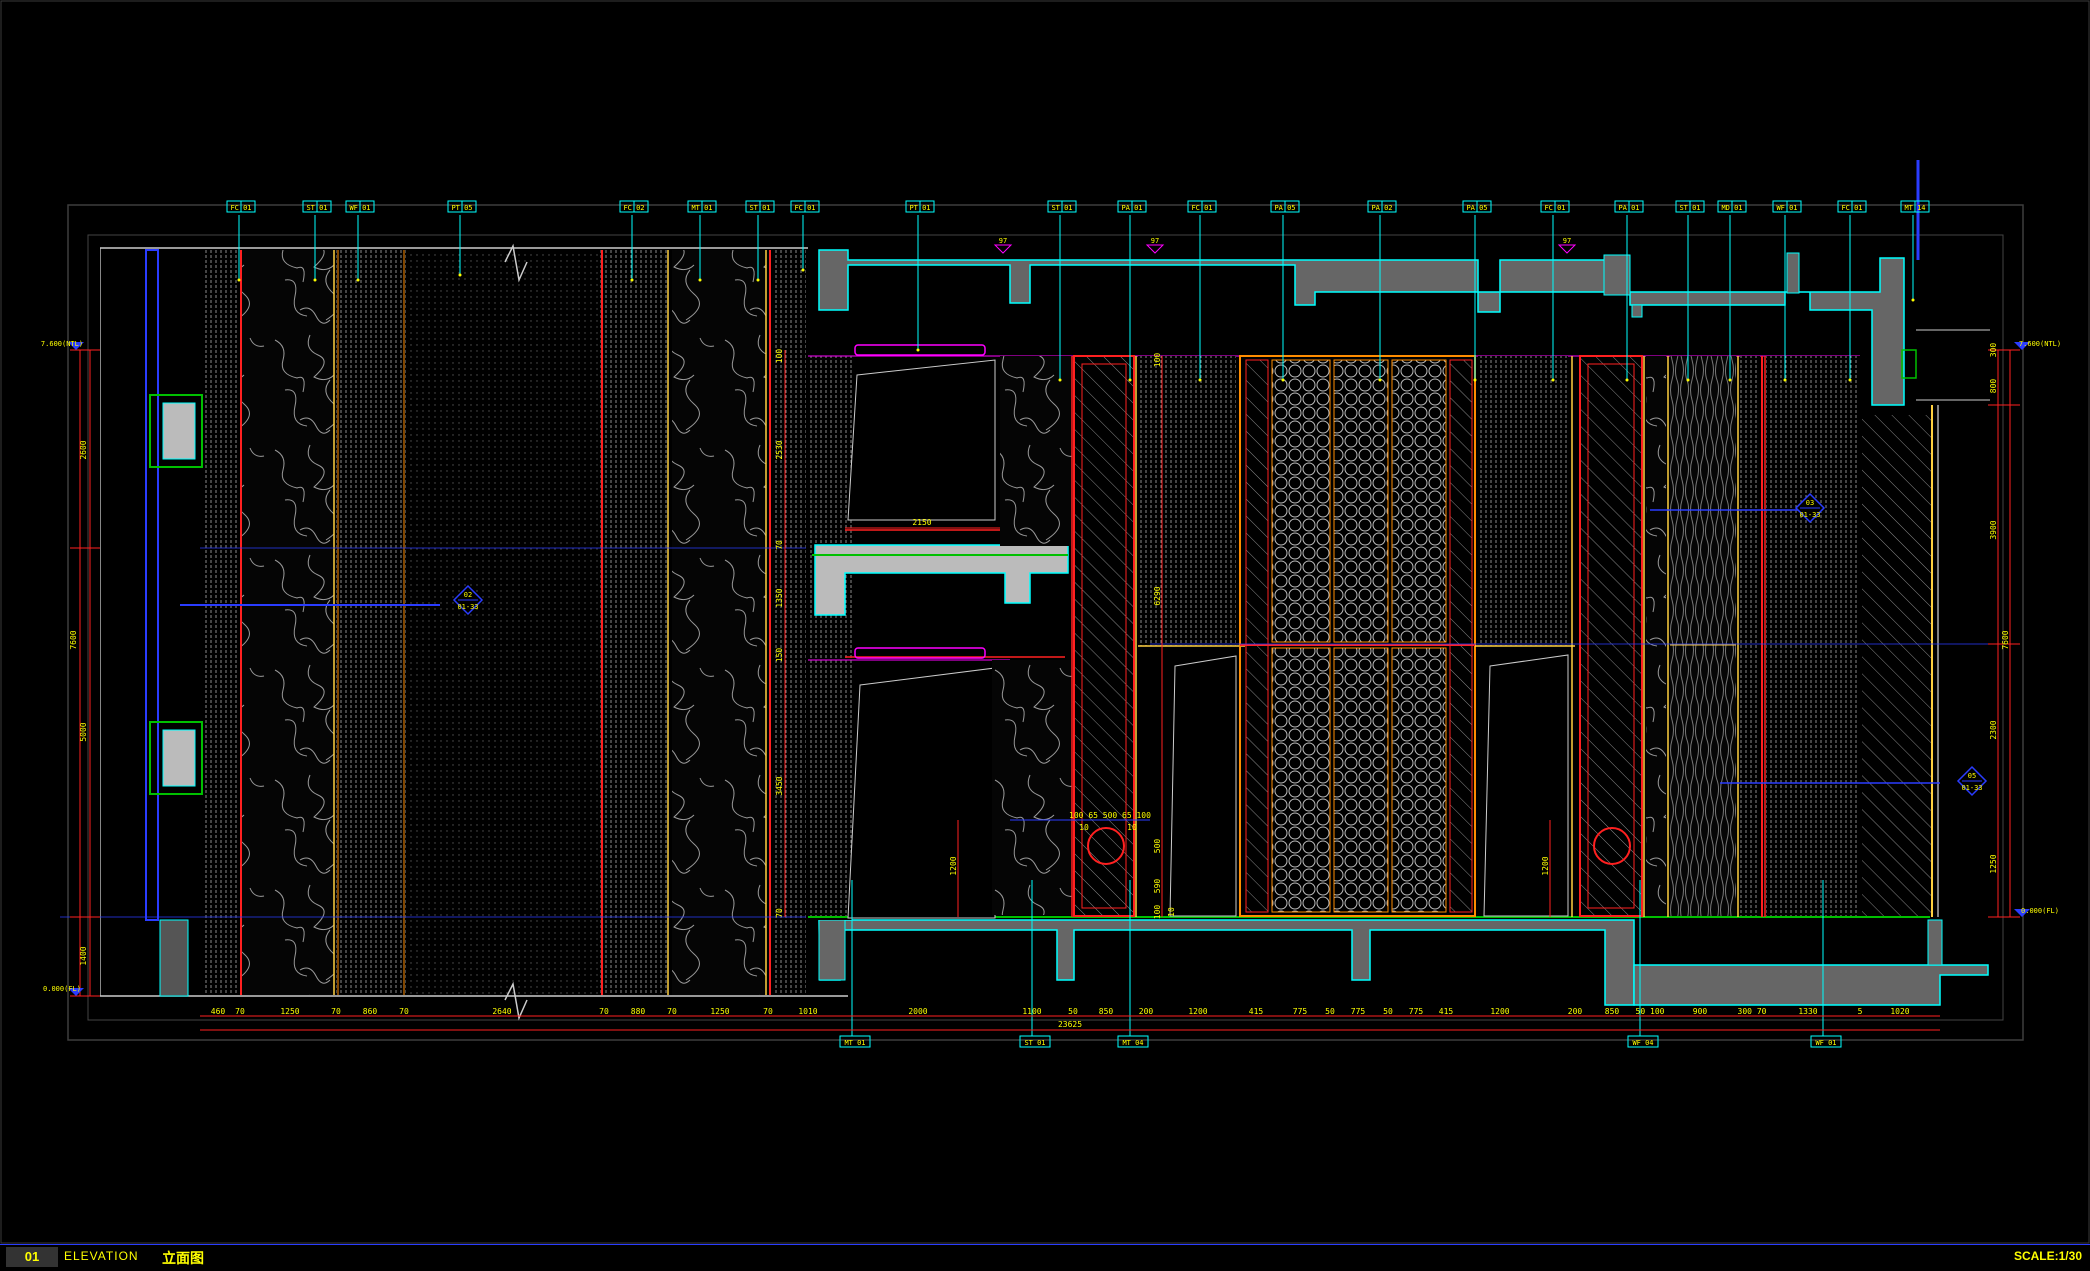 This screenshot has width=2090, height=1271. Describe the element at coordinates (83, 731) in the screenshot. I see `dim-label: 5000` at that location.